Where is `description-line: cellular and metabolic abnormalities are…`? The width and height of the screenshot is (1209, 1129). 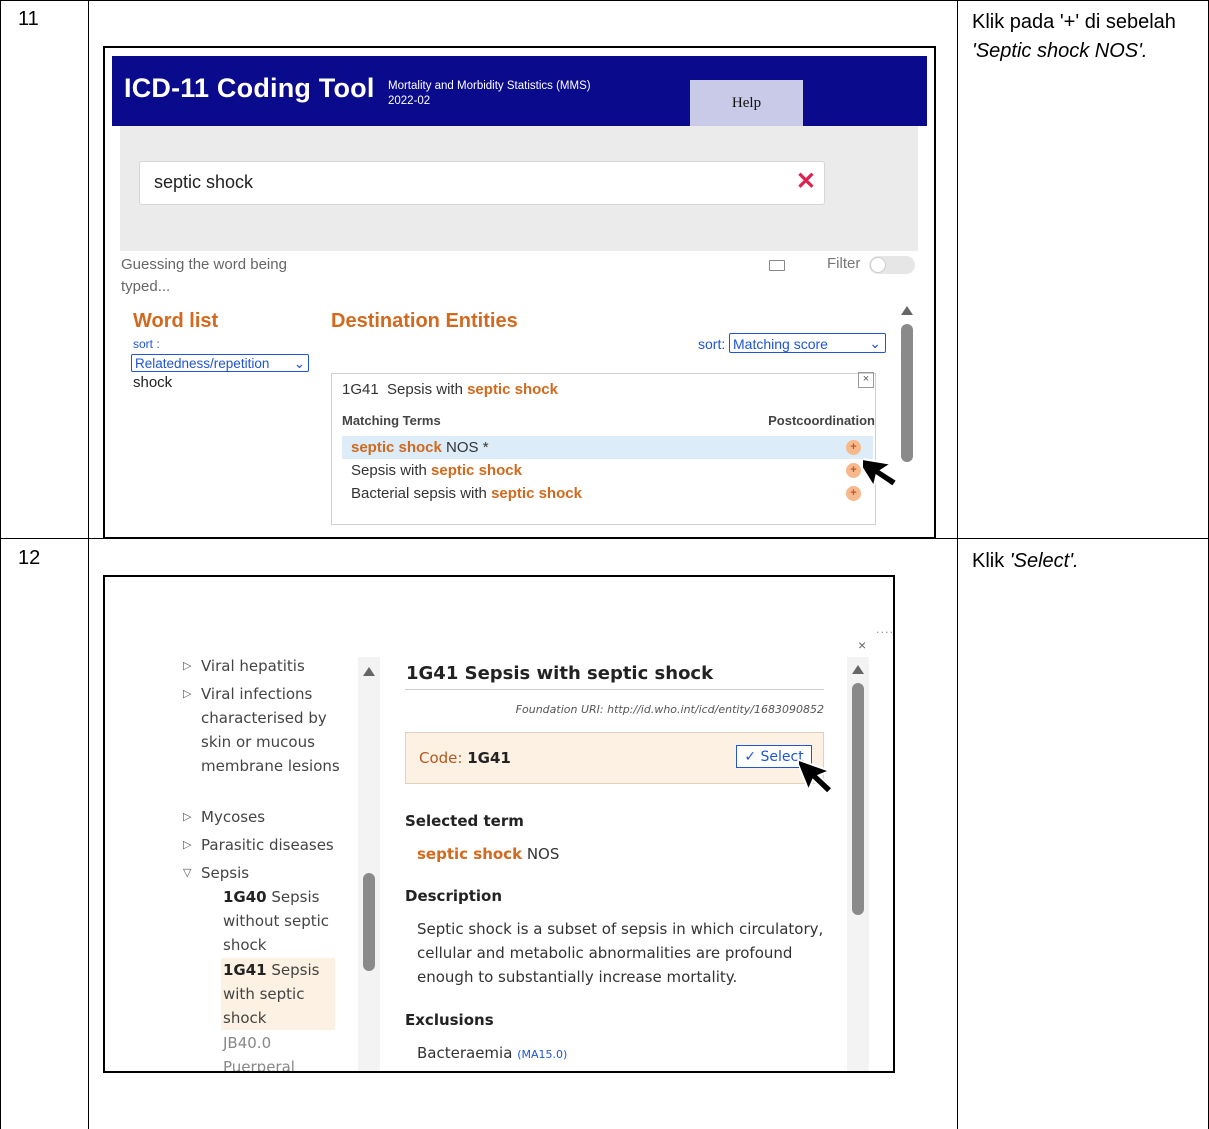 description-line: cellular and metabolic abnormalities are… is located at coordinates (605, 953).